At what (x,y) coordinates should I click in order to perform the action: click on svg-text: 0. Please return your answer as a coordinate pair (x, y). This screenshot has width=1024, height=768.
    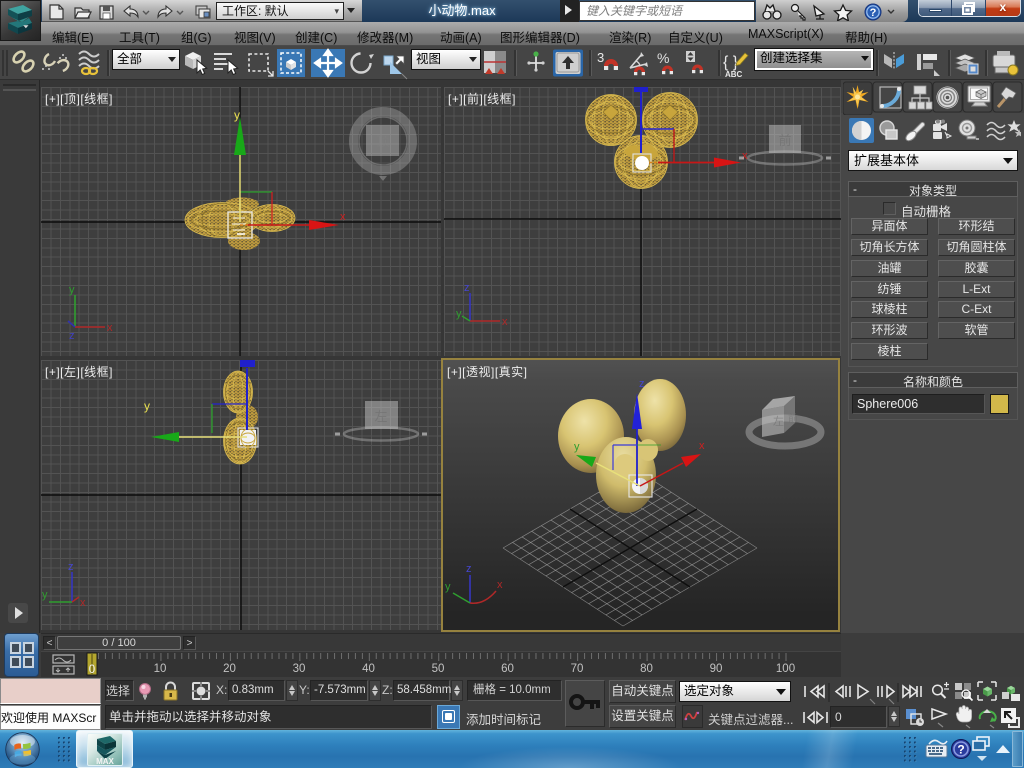
    Looking at the image, I should click on (92, 670).